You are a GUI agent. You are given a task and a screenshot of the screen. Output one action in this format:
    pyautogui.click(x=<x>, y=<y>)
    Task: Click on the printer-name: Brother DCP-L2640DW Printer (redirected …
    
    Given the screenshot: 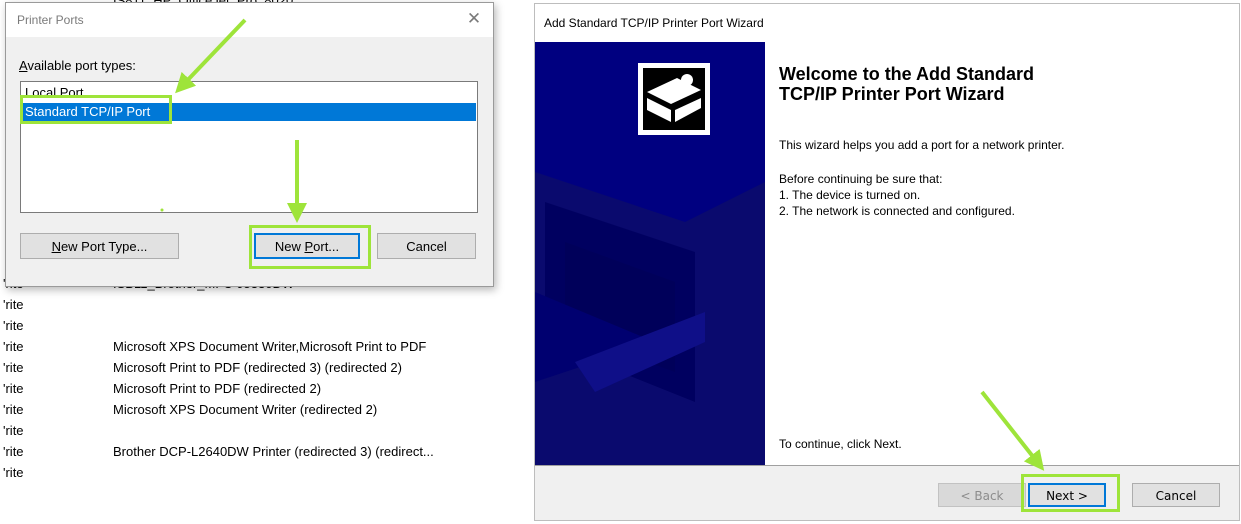 What is the action you would take?
    pyautogui.click(x=273, y=451)
    